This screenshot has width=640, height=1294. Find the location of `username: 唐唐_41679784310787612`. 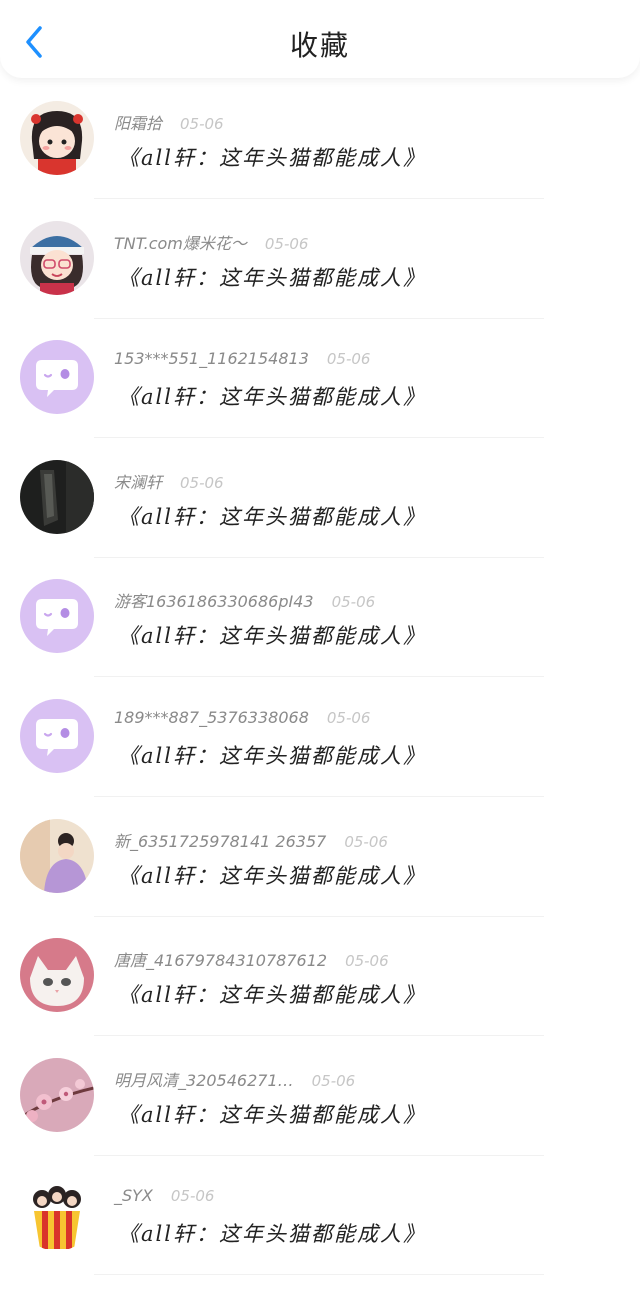

username: 唐唐_41679784310787612 is located at coordinates (220, 960).